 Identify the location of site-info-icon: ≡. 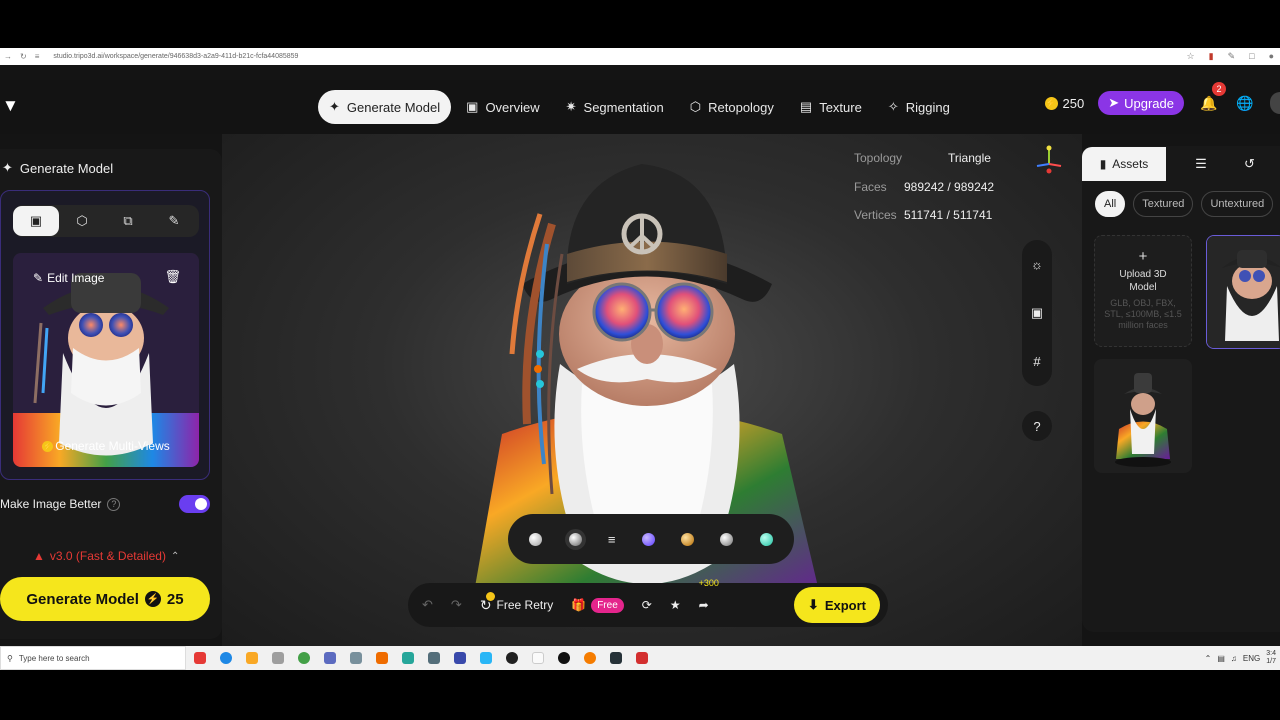
(37, 56).